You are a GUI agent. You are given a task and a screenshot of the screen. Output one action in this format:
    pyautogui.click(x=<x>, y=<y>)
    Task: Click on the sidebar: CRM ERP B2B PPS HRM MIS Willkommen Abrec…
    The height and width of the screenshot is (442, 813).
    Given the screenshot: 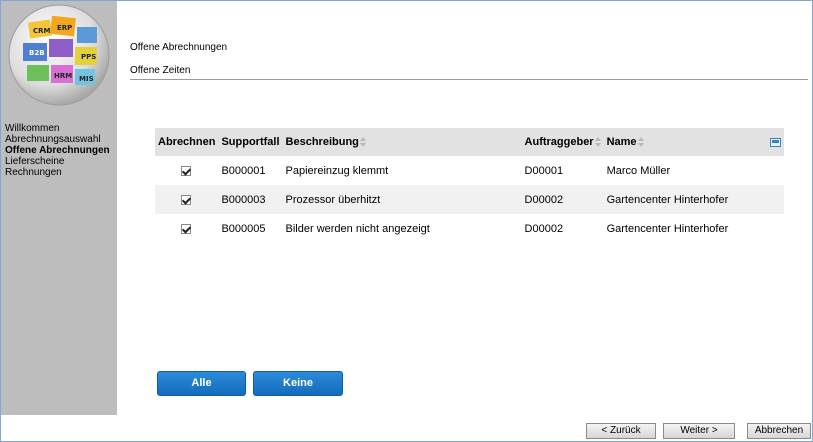 What is the action you would take?
    pyautogui.click(x=59, y=208)
    